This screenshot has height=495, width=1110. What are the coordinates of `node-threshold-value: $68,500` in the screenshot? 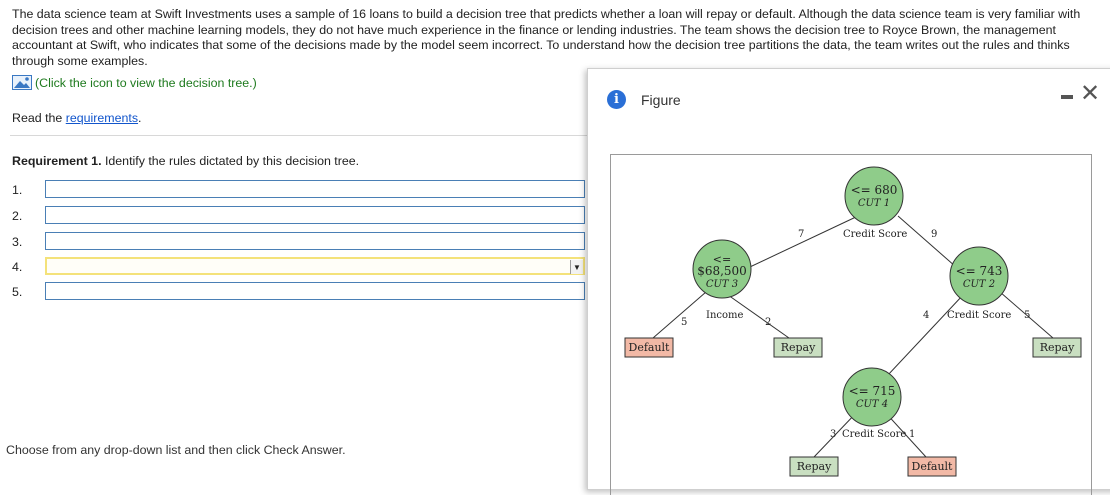 It's located at (722, 271).